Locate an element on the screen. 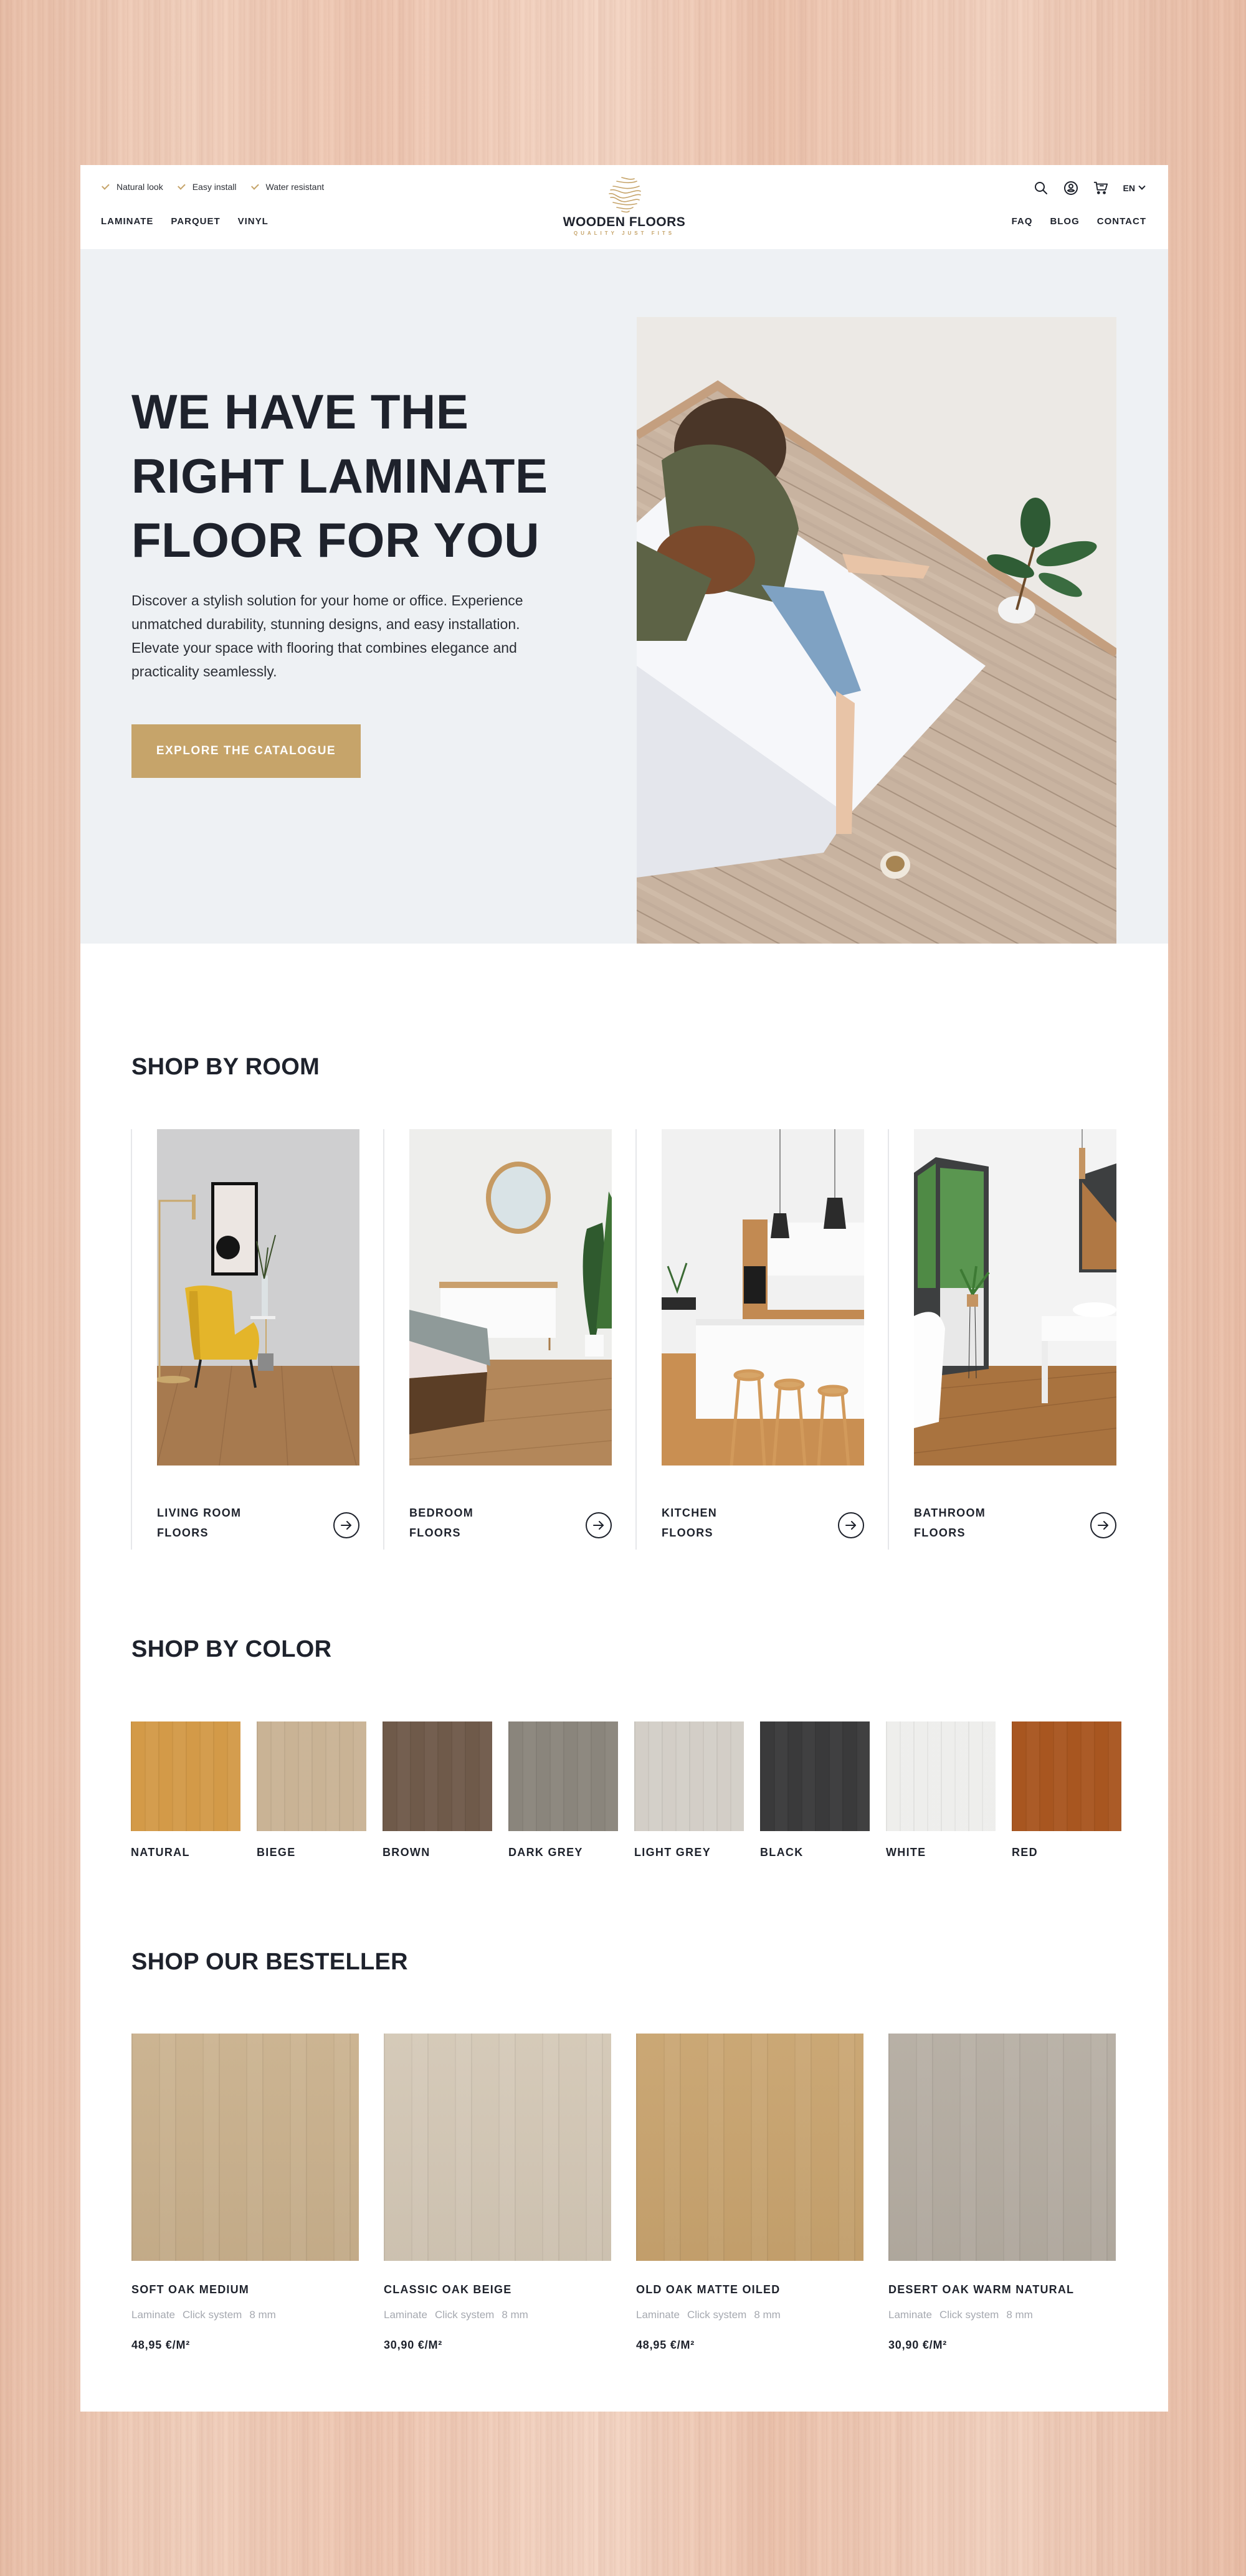 The image size is (1246, 2576). color-item-black: BLACK is located at coordinates (815, 1790).